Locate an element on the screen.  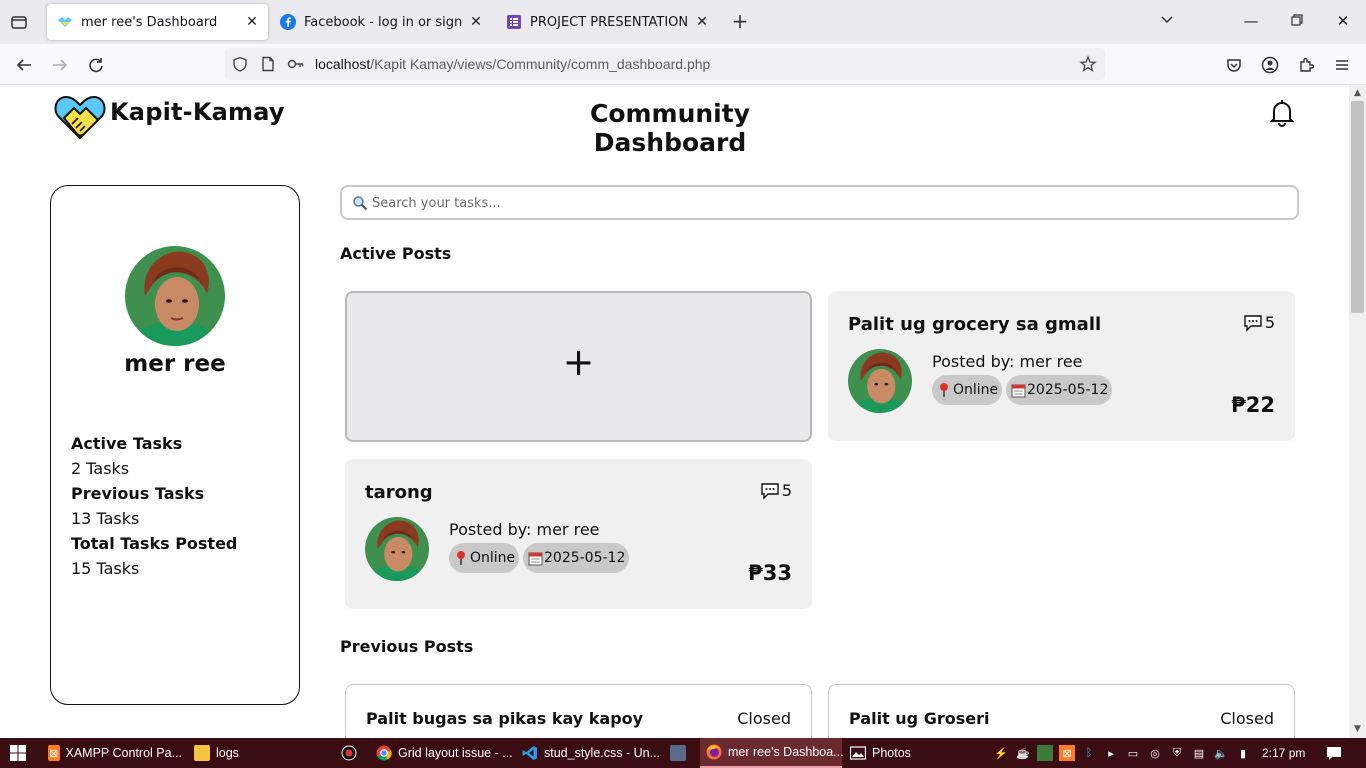
windows-start-icon is located at coordinates (18, 753).